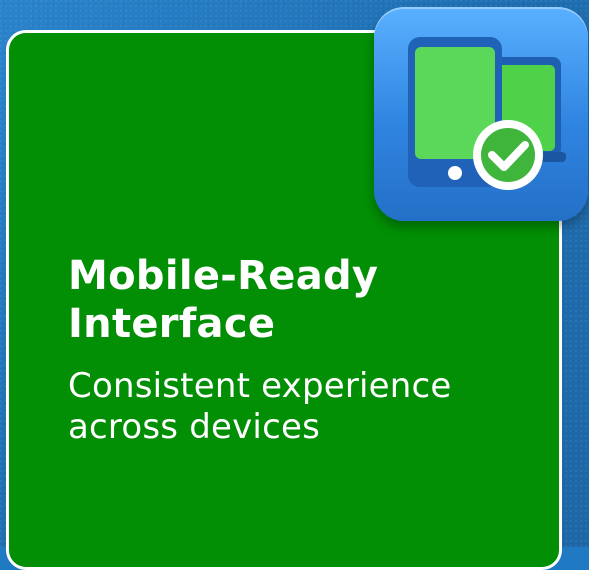 This screenshot has width=589, height=570. I want to click on feature-title-line-2: Interface, so click(172, 324).